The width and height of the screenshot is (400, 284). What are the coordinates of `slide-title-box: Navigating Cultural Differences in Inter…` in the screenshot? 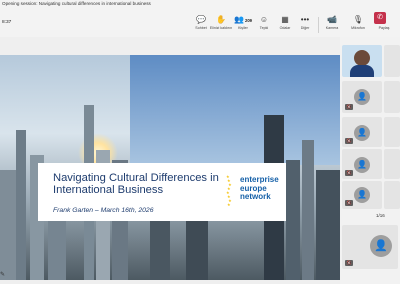 It's located at (162, 192).